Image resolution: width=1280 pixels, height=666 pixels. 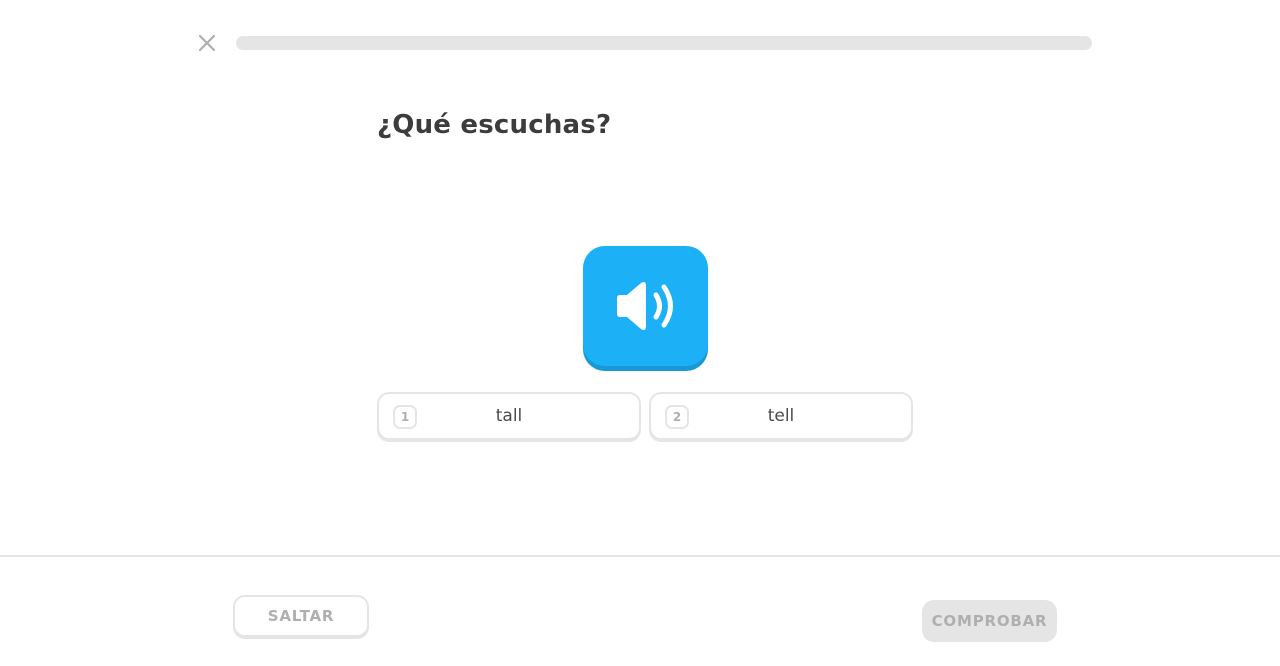 What do you see at coordinates (494, 125) in the screenshot?
I see `page-title: ¿Qué escuchas?` at bounding box center [494, 125].